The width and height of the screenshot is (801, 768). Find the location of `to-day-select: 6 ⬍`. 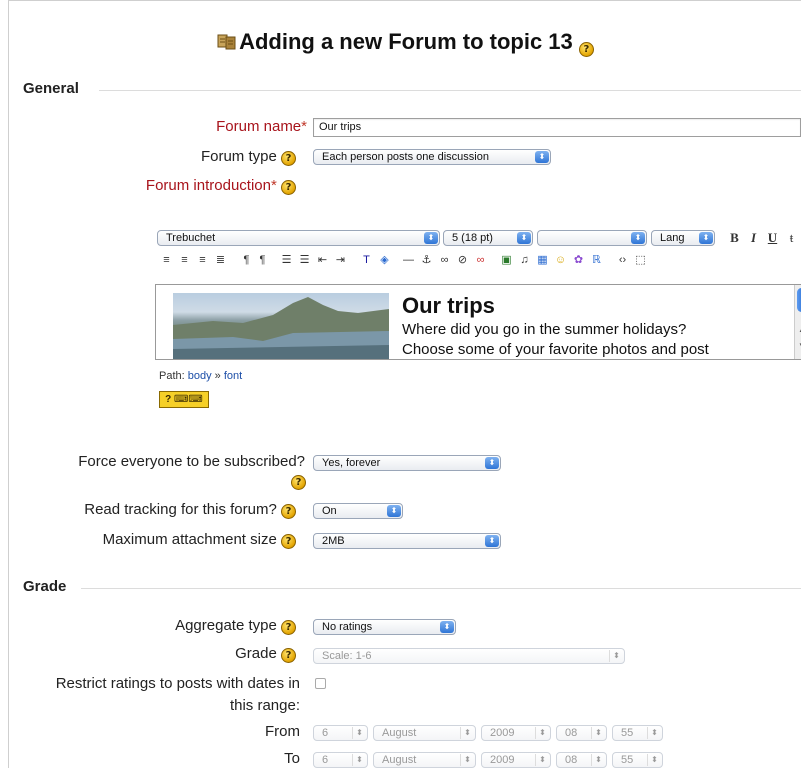

to-day-select: 6 ⬍ is located at coordinates (340, 760).